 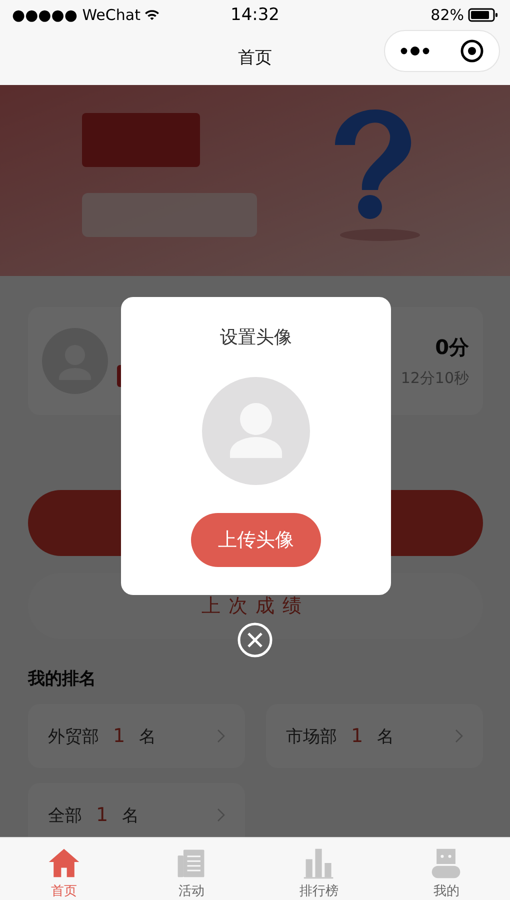 What do you see at coordinates (65, 815) in the screenshot?
I see `department-label: 全部` at bounding box center [65, 815].